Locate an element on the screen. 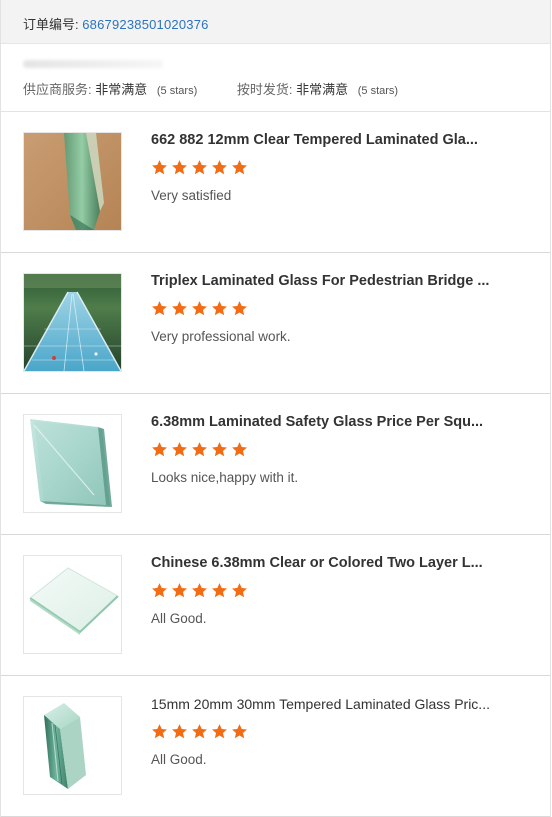 The image size is (552, 817). supplier-service-label: 供应商服务: is located at coordinates (57, 89).